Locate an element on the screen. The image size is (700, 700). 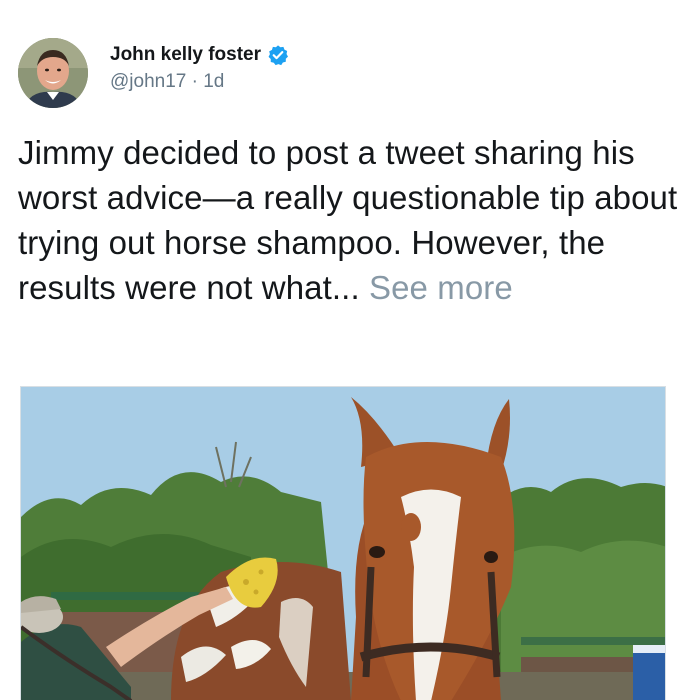
avatar-photo is located at coordinates (53, 73).